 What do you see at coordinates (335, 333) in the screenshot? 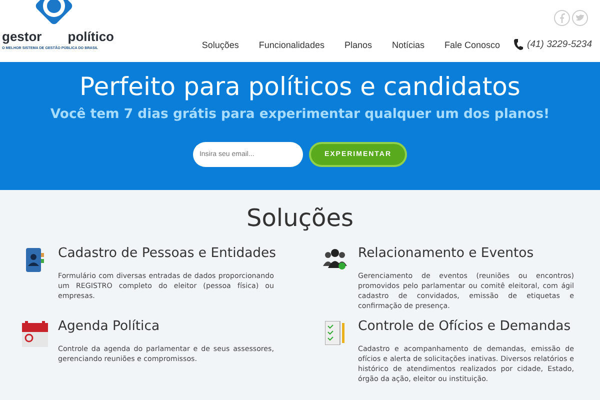
I see `checklist-icon` at bounding box center [335, 333].